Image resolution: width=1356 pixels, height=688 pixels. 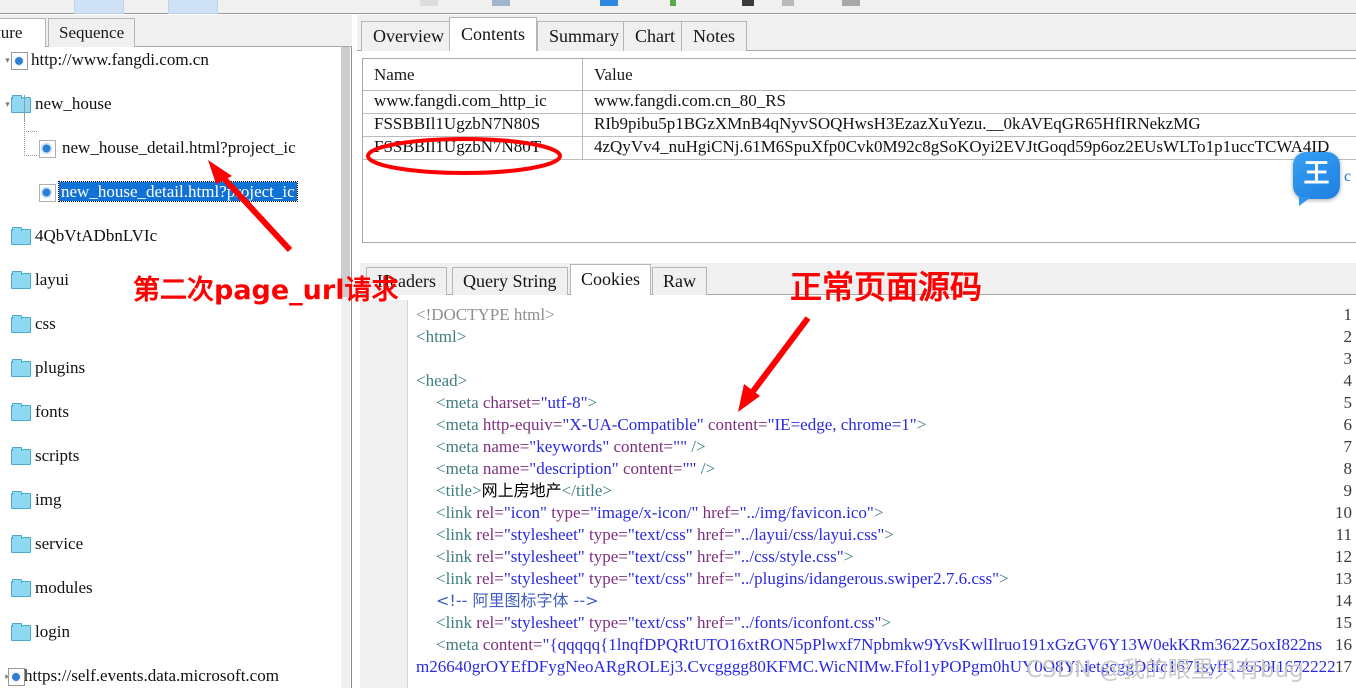 I want to click on tab-summary: Summary, so click(x=584, y=36).